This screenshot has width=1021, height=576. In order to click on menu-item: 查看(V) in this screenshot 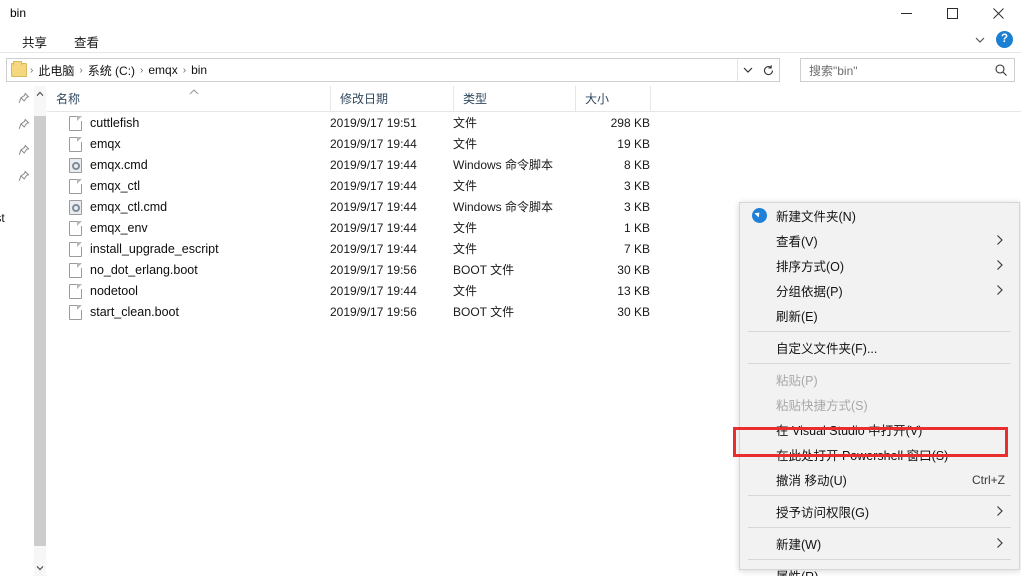, I will do `click(879, 240)`.